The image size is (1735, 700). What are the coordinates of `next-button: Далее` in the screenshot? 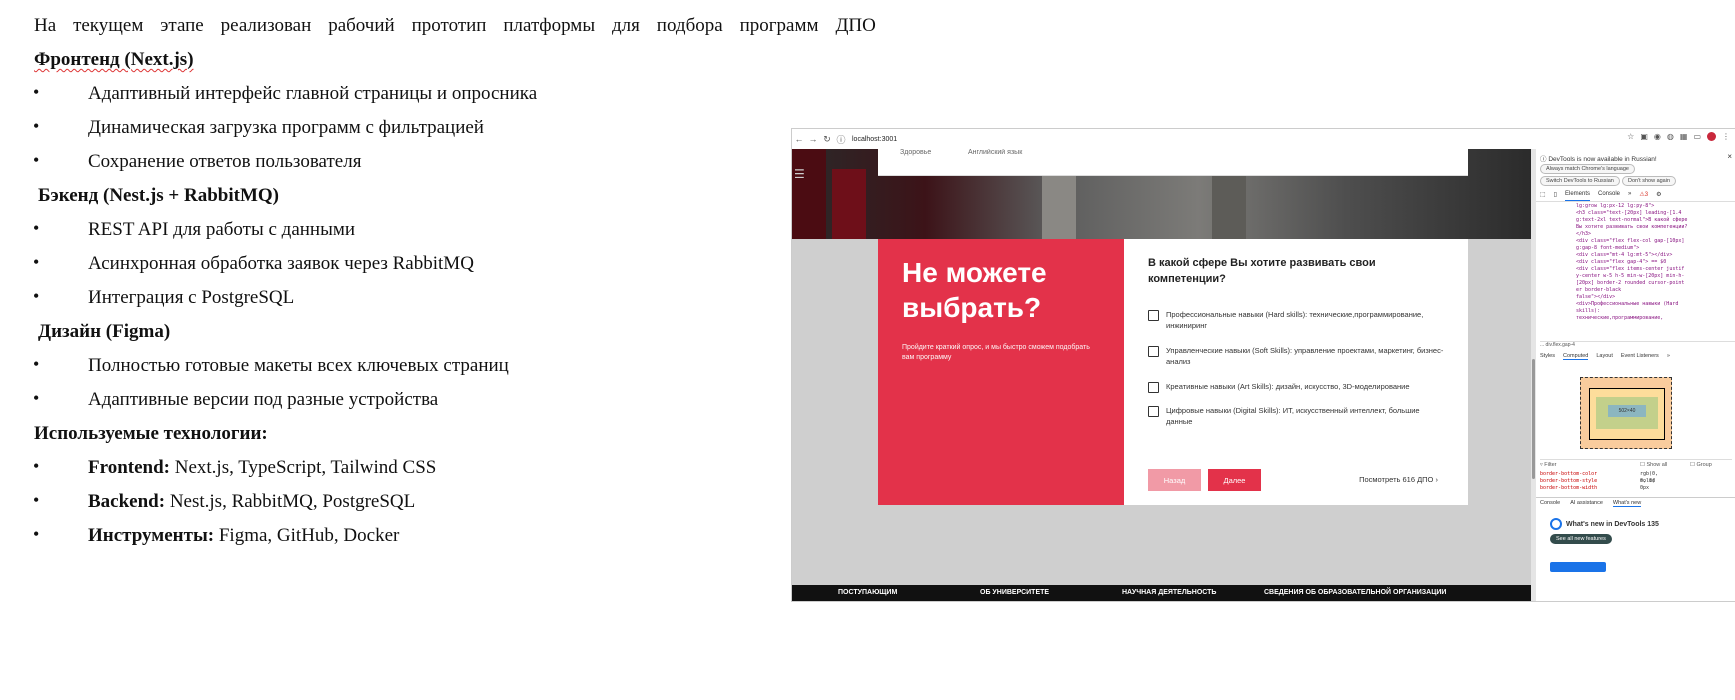 It's located at (1234, 480).